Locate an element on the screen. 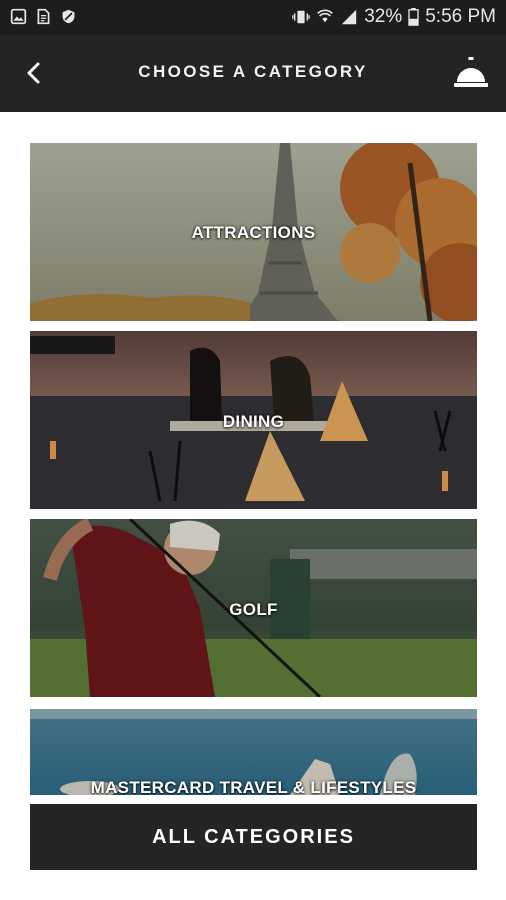 The image size is (506, 900). document-icon is located at coordinates (43, 16).